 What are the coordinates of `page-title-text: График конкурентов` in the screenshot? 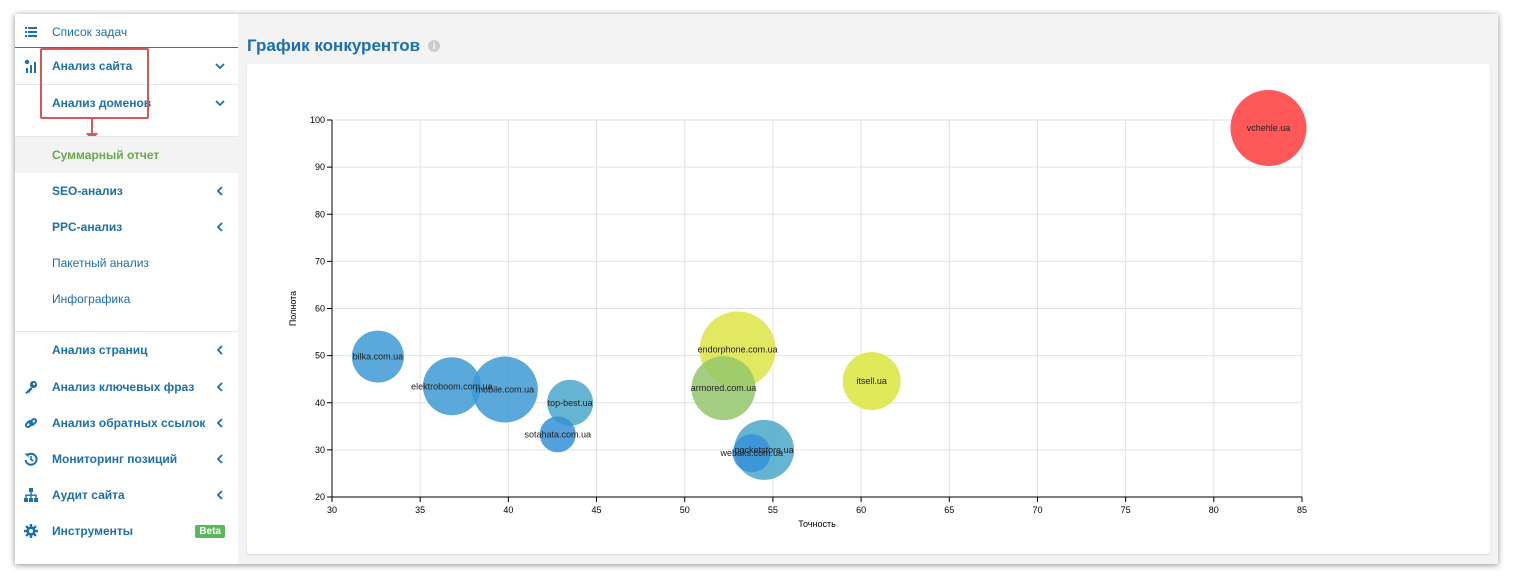 It's located at (334, 45).